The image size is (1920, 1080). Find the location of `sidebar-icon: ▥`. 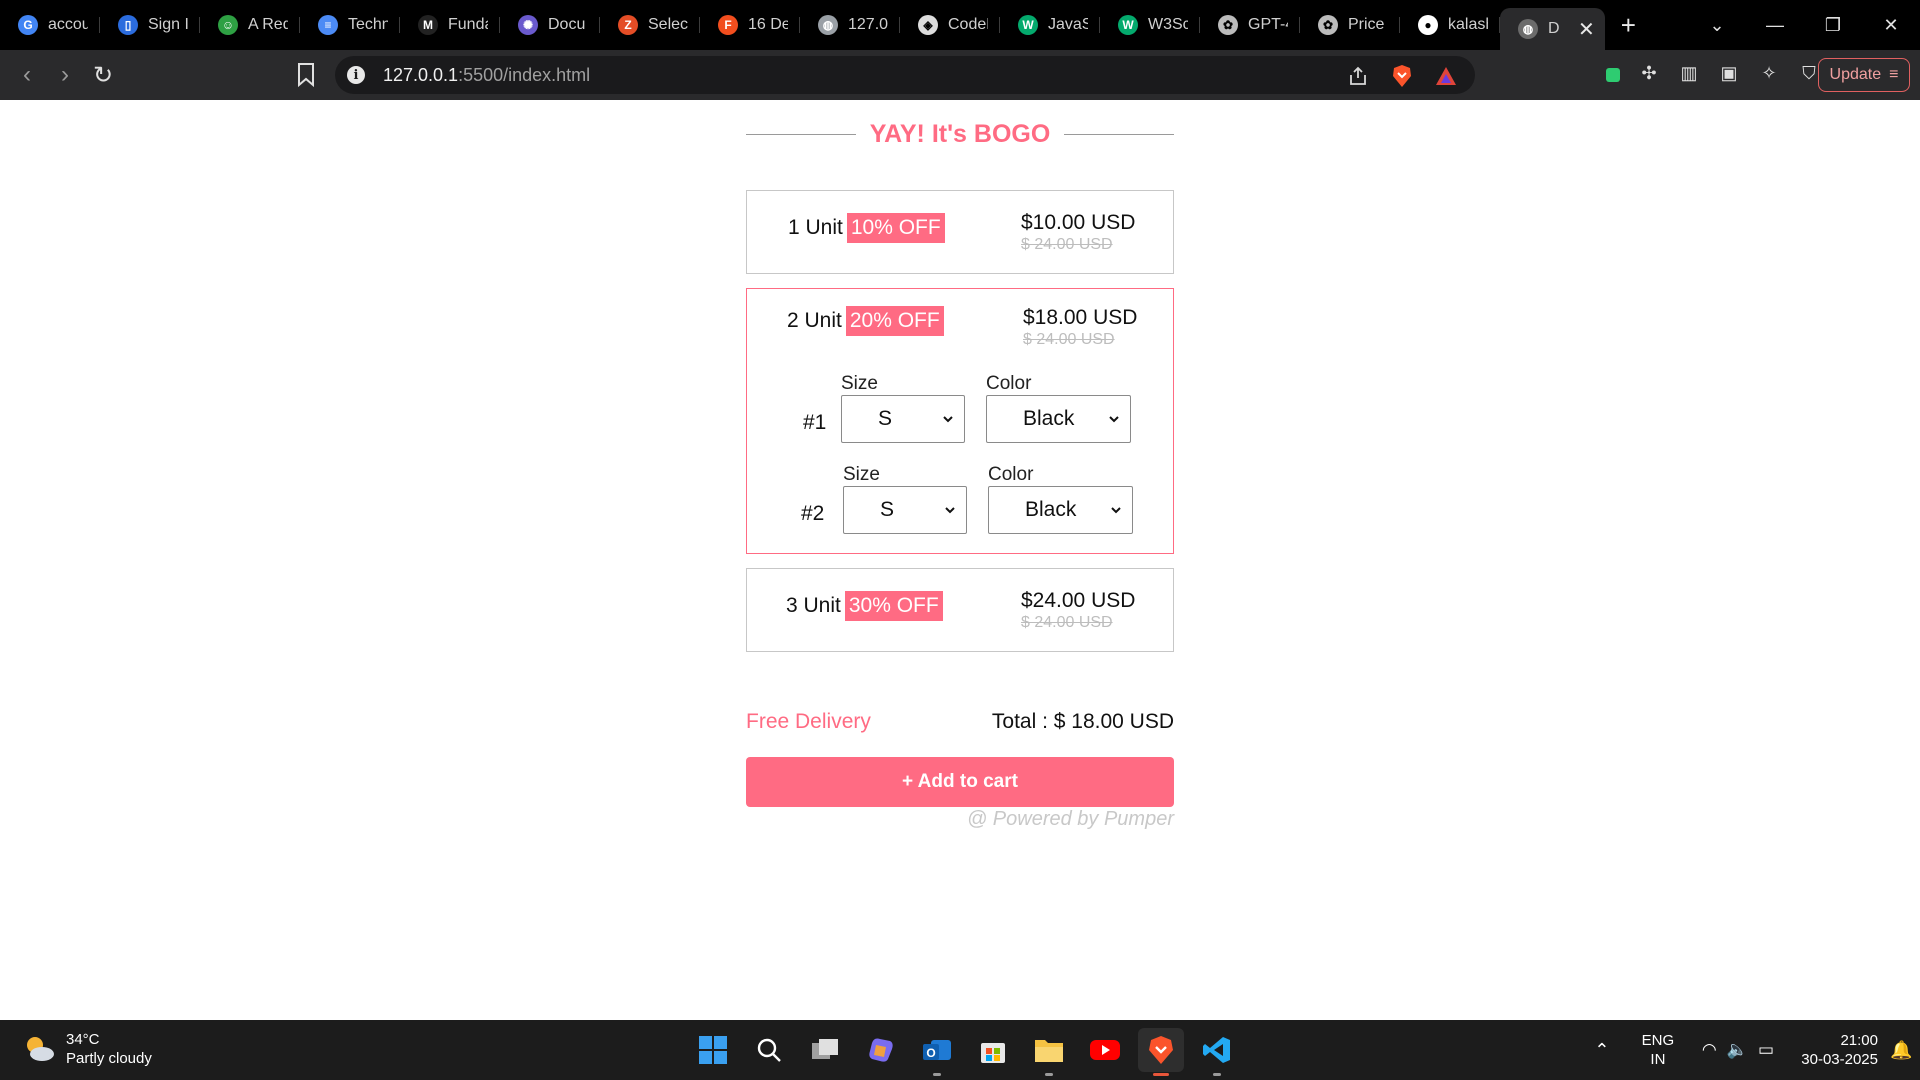

sidebar-icon: ▥ is located at coordinates (1689, 73).